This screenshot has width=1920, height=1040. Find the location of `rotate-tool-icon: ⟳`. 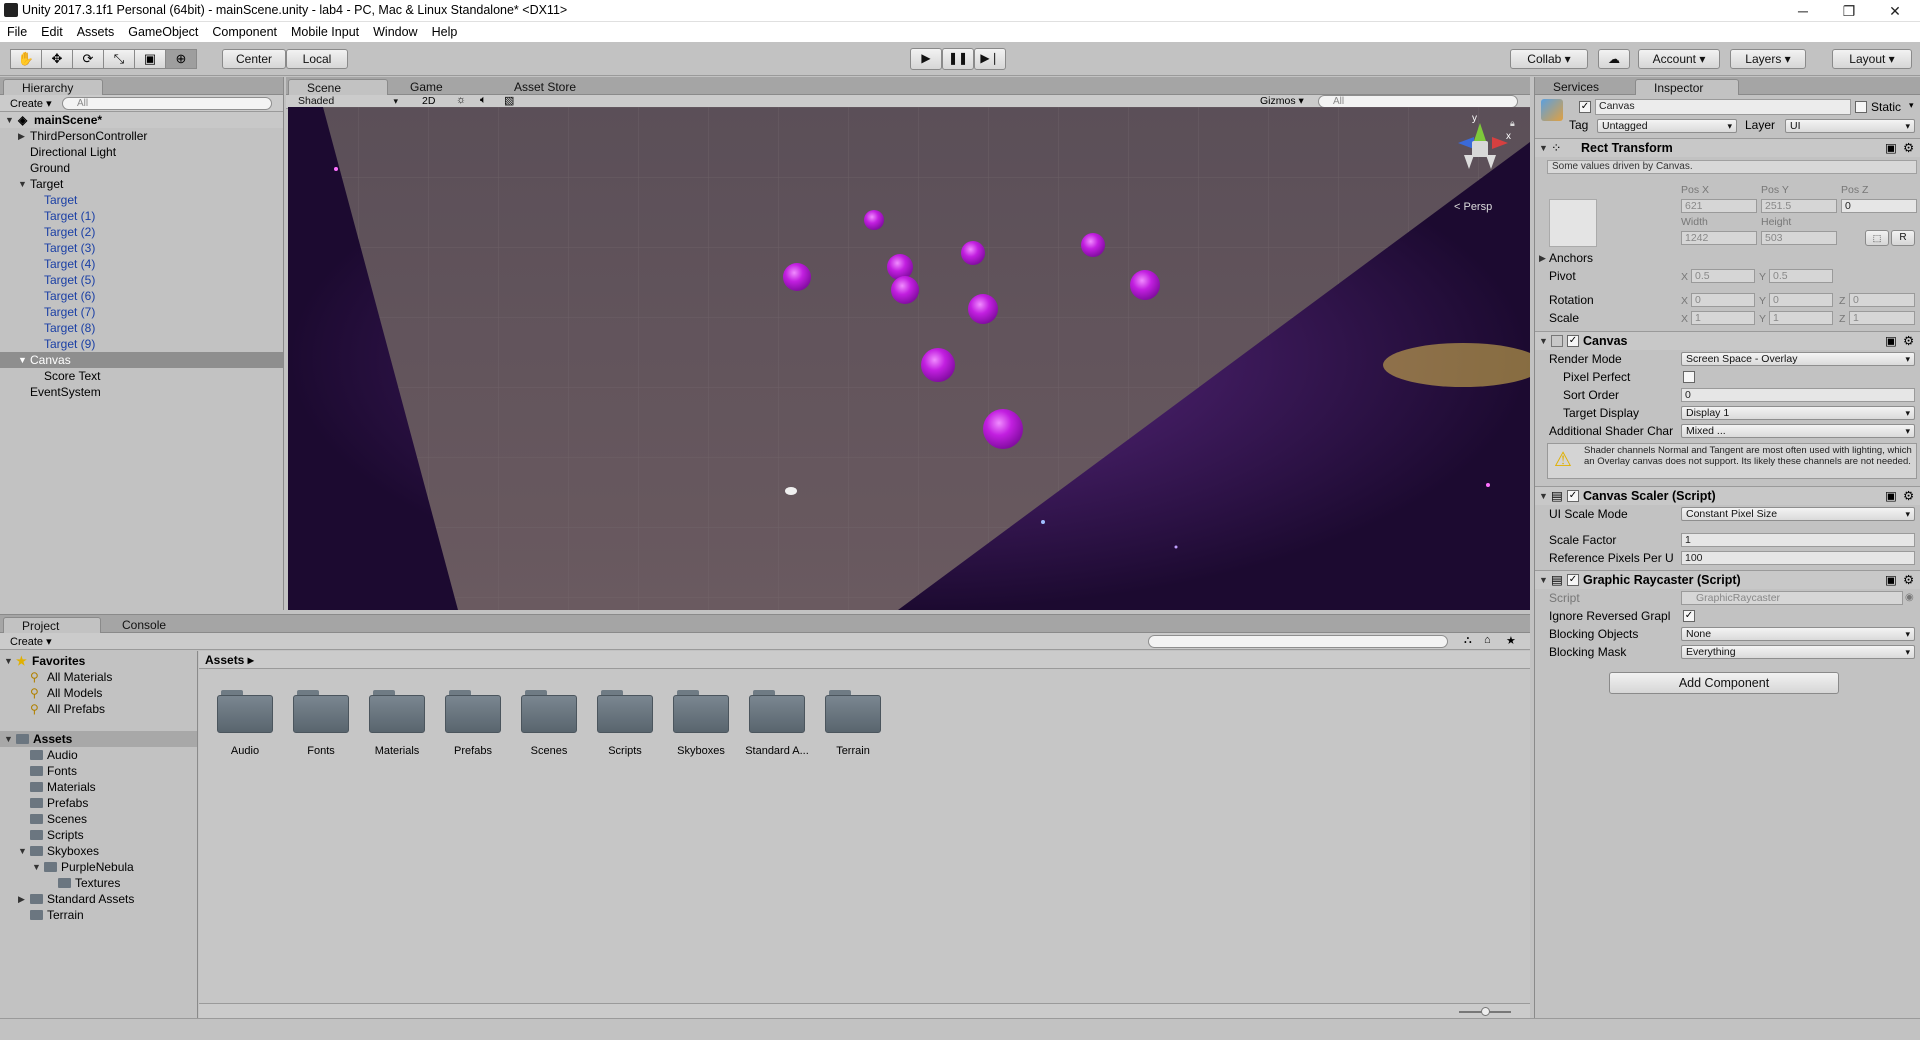

rotate-tool-icon: ⟳ is located at coordinates (88, 59).